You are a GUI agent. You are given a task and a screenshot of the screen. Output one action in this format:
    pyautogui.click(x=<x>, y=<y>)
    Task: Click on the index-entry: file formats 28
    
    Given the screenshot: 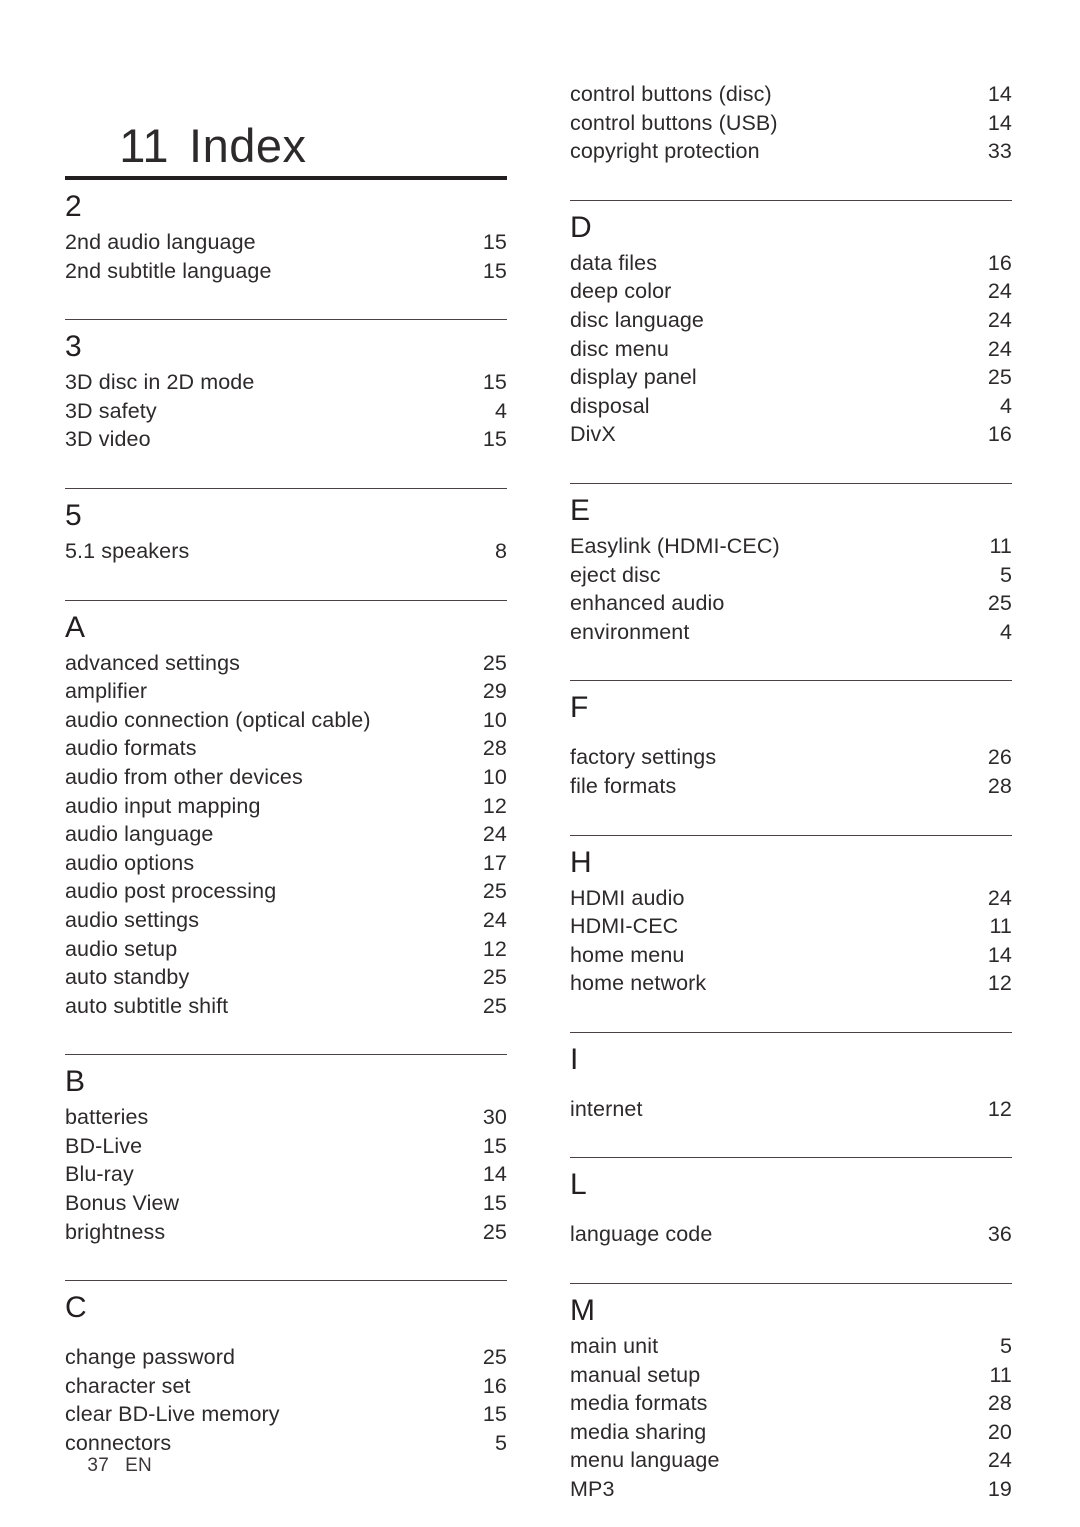 What is the action you would take?
    pyautogui.click(x=791, y=786)
    